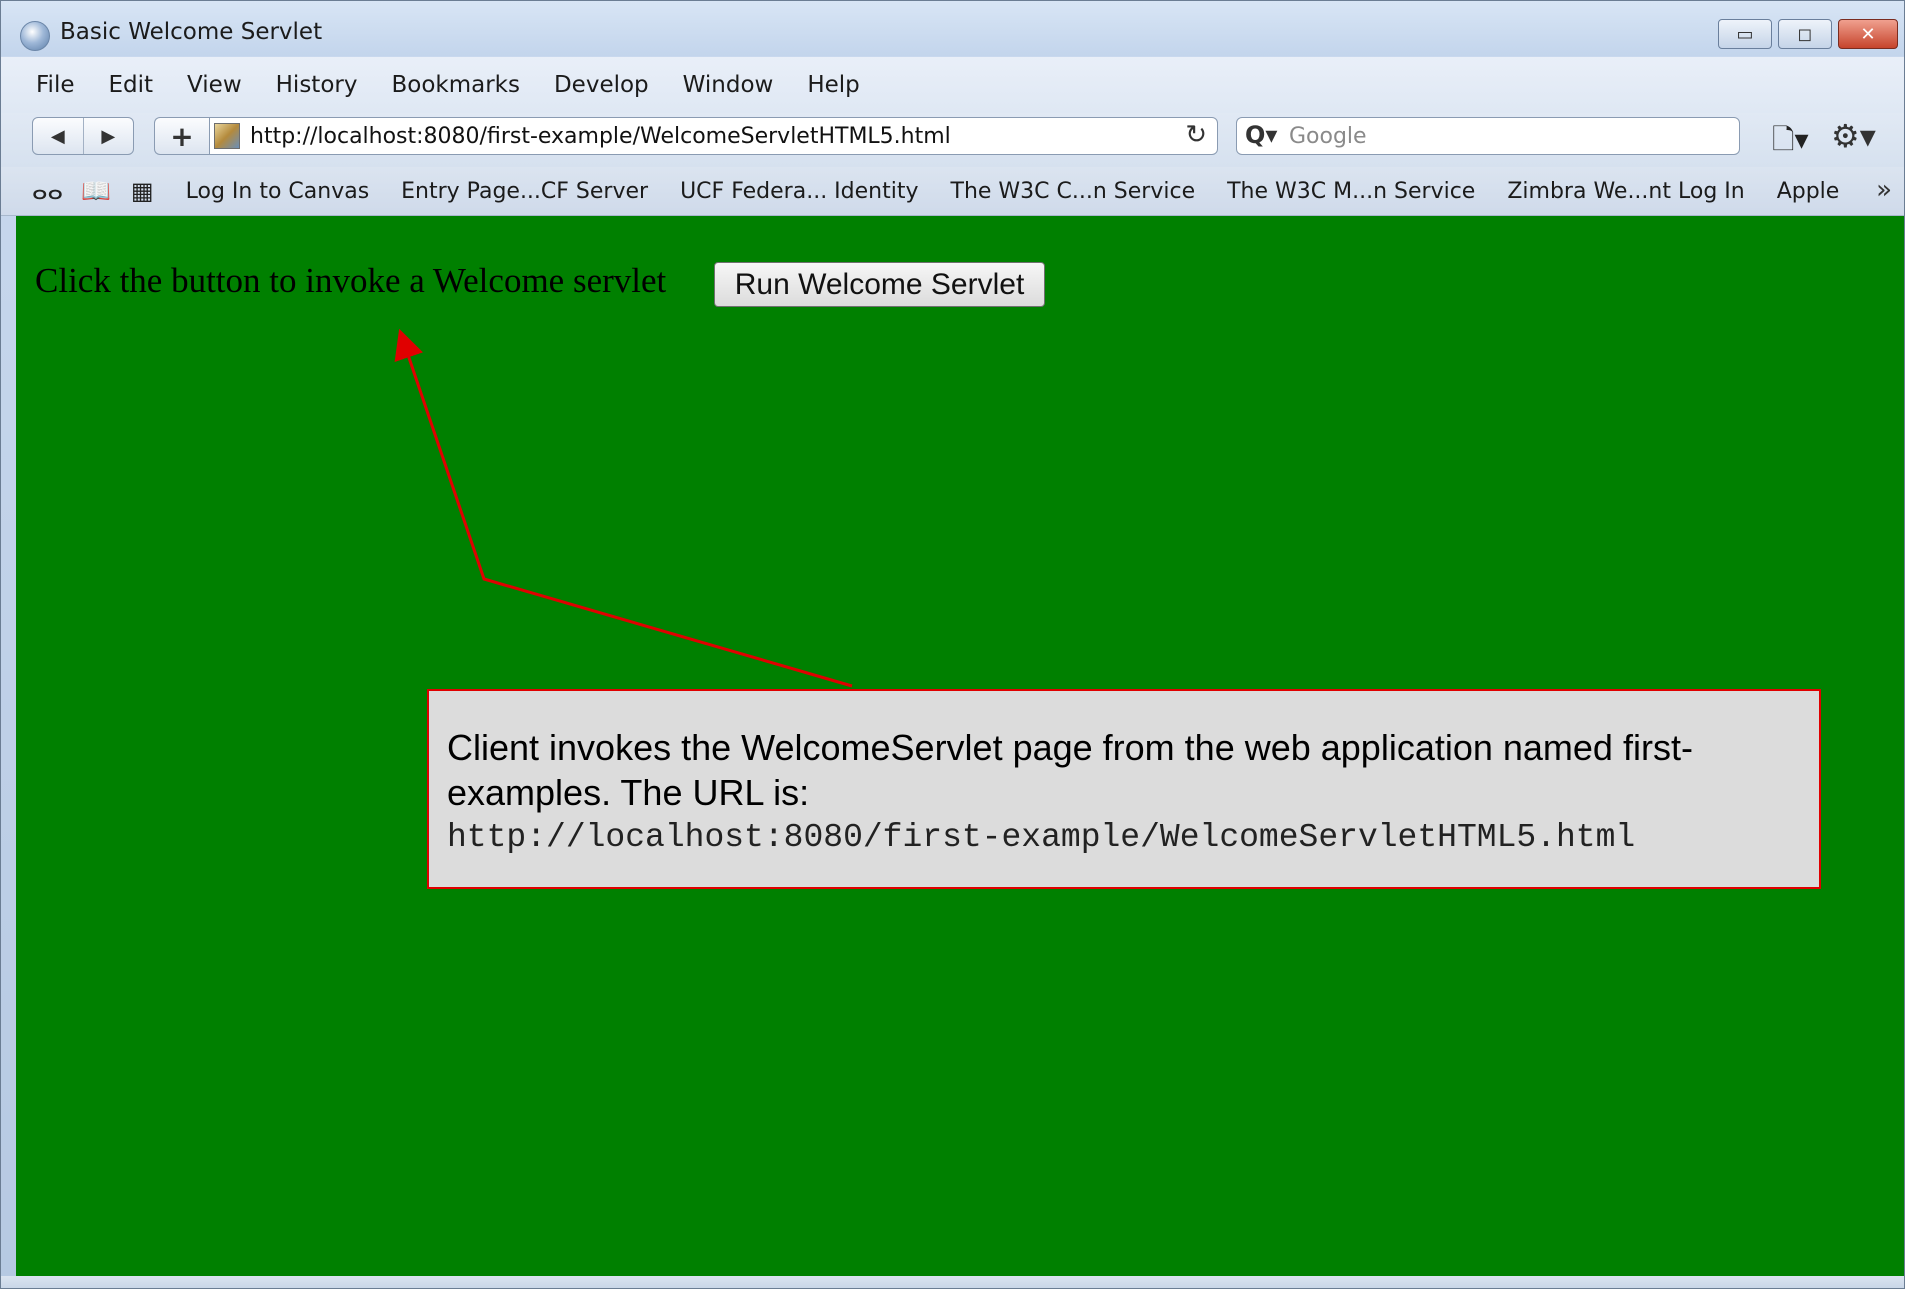 Image resolution: width=1905 pixels, height=1289 pixels. What do you see at coordinates (952, 1282) in the screenshot?
I see `status-bar` at bounding box center [952, 1282].